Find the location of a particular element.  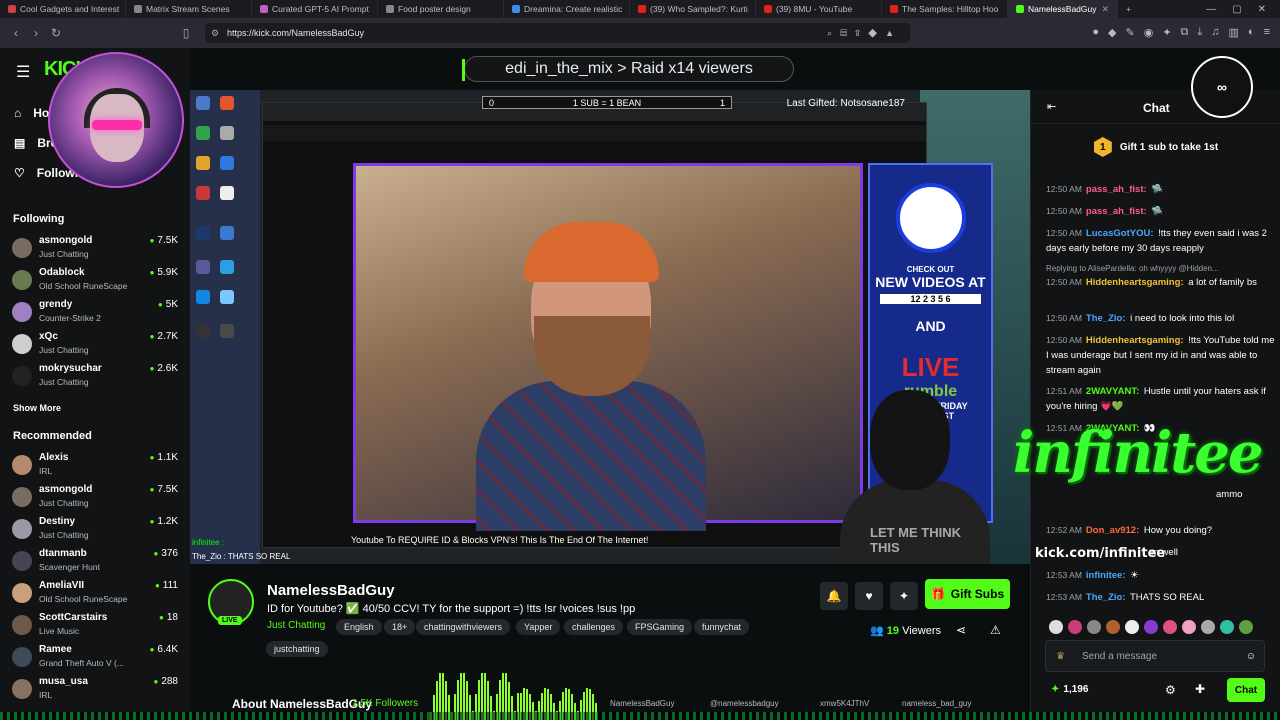

stream-tag: funnychat is located at coordinates (722, 627).